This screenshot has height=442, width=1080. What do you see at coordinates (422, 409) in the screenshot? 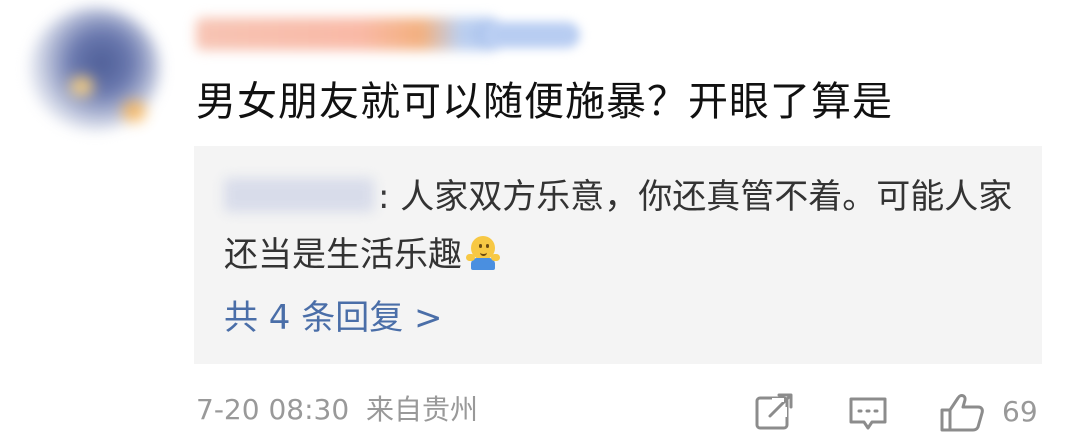
I see `comment-location: 来自贵州` at bounding box center [422, 409].